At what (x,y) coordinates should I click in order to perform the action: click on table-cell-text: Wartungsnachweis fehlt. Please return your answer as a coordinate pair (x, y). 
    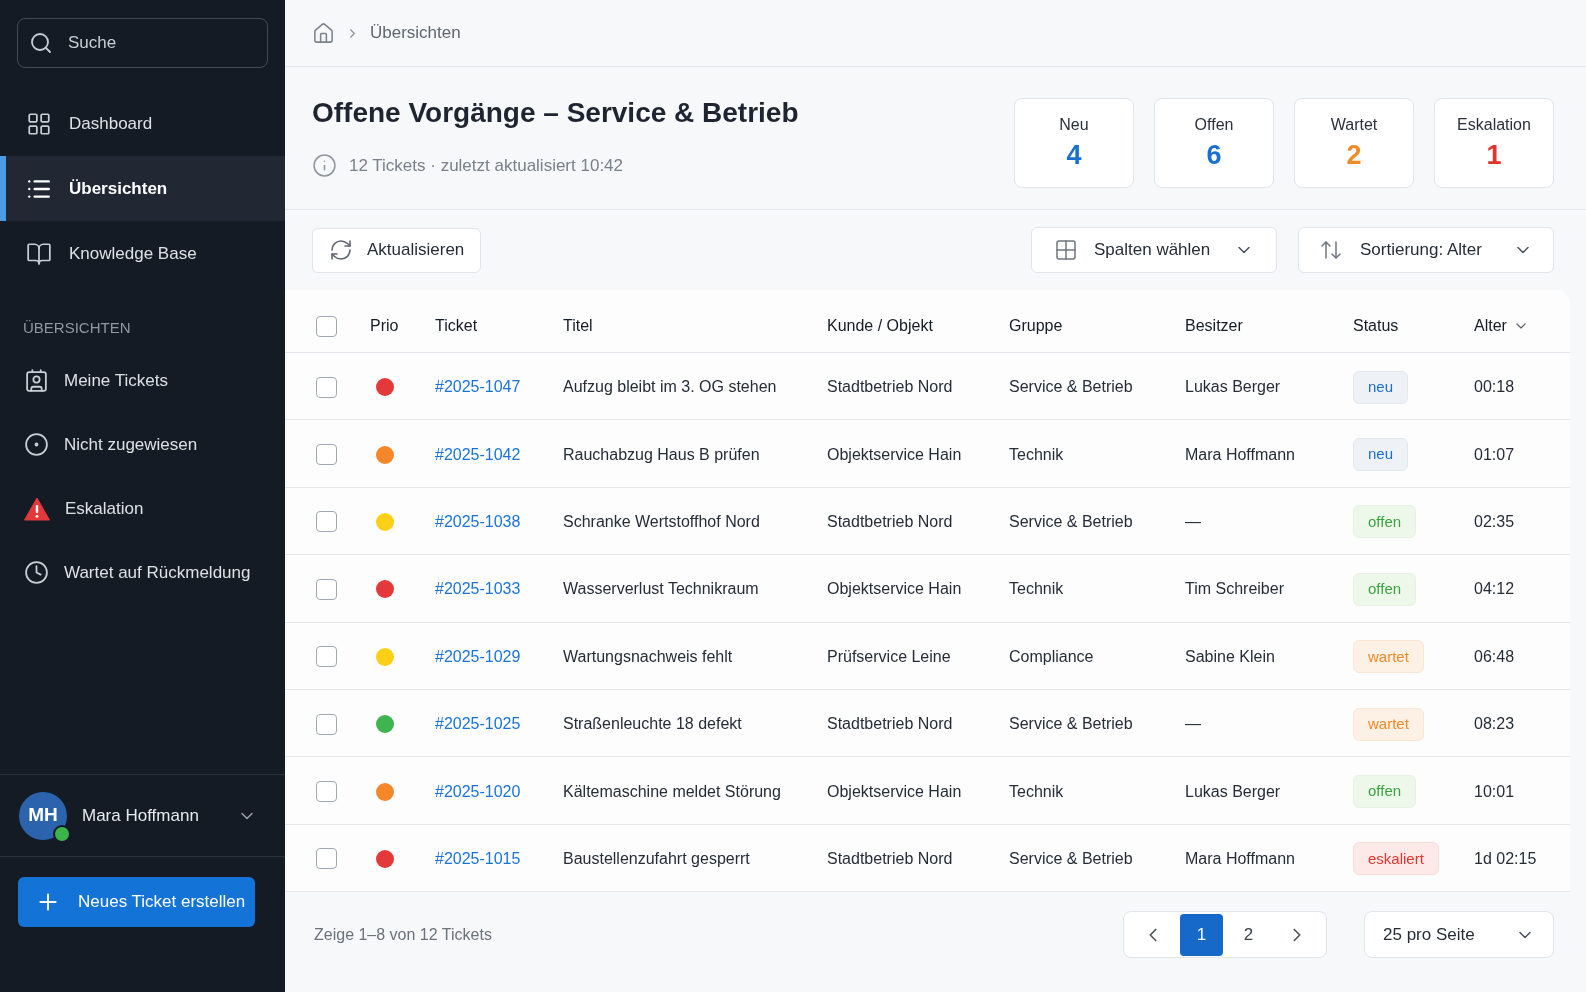
    Looking at the image, I should click on (648, 656).